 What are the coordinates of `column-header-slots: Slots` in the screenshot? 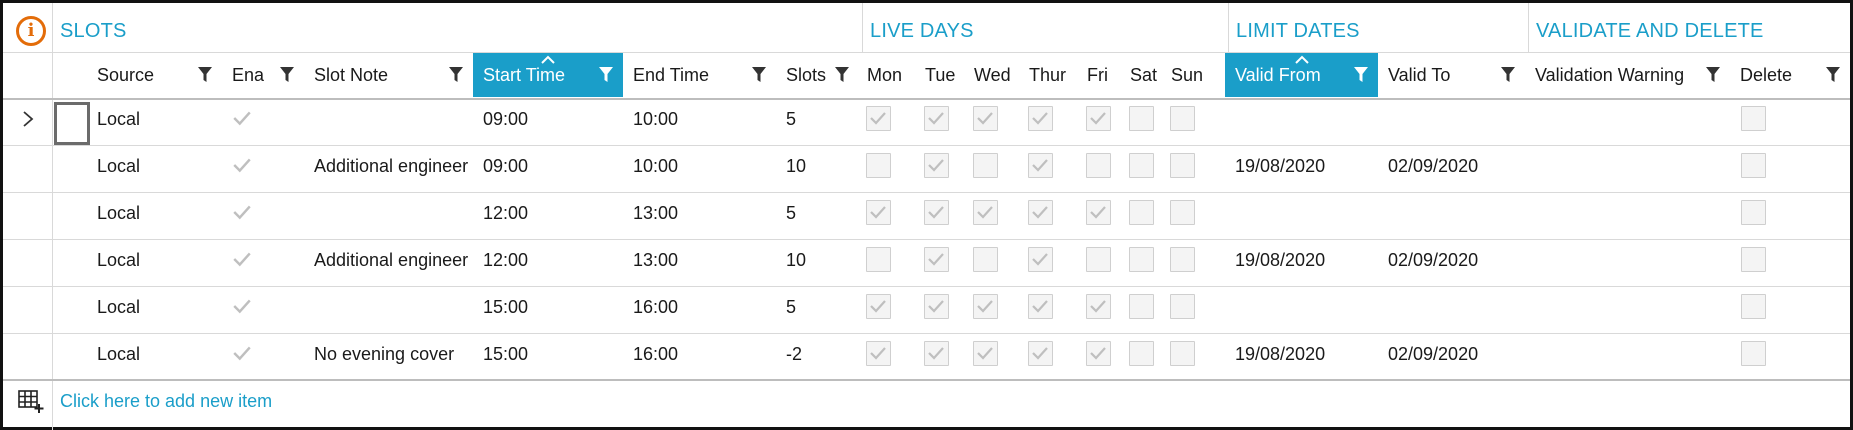 It's located at (817, 75).